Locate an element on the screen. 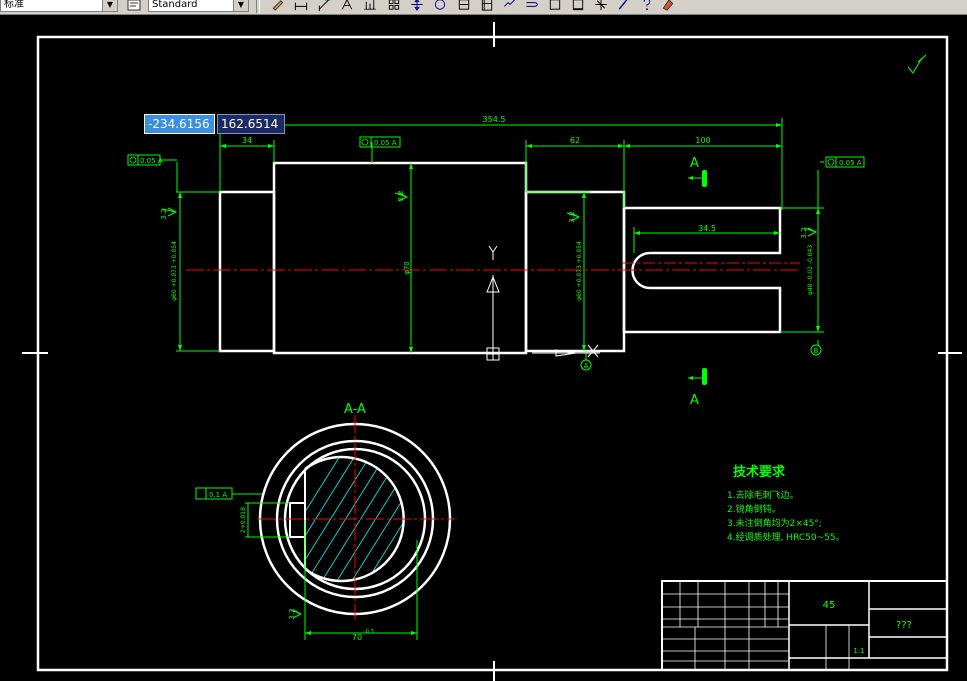 Image resolution: width=967 pixels, height=681 pixels. dimension-toolbar: 标准 ▼ Standard ▼ is located at coordinates (483, 7).